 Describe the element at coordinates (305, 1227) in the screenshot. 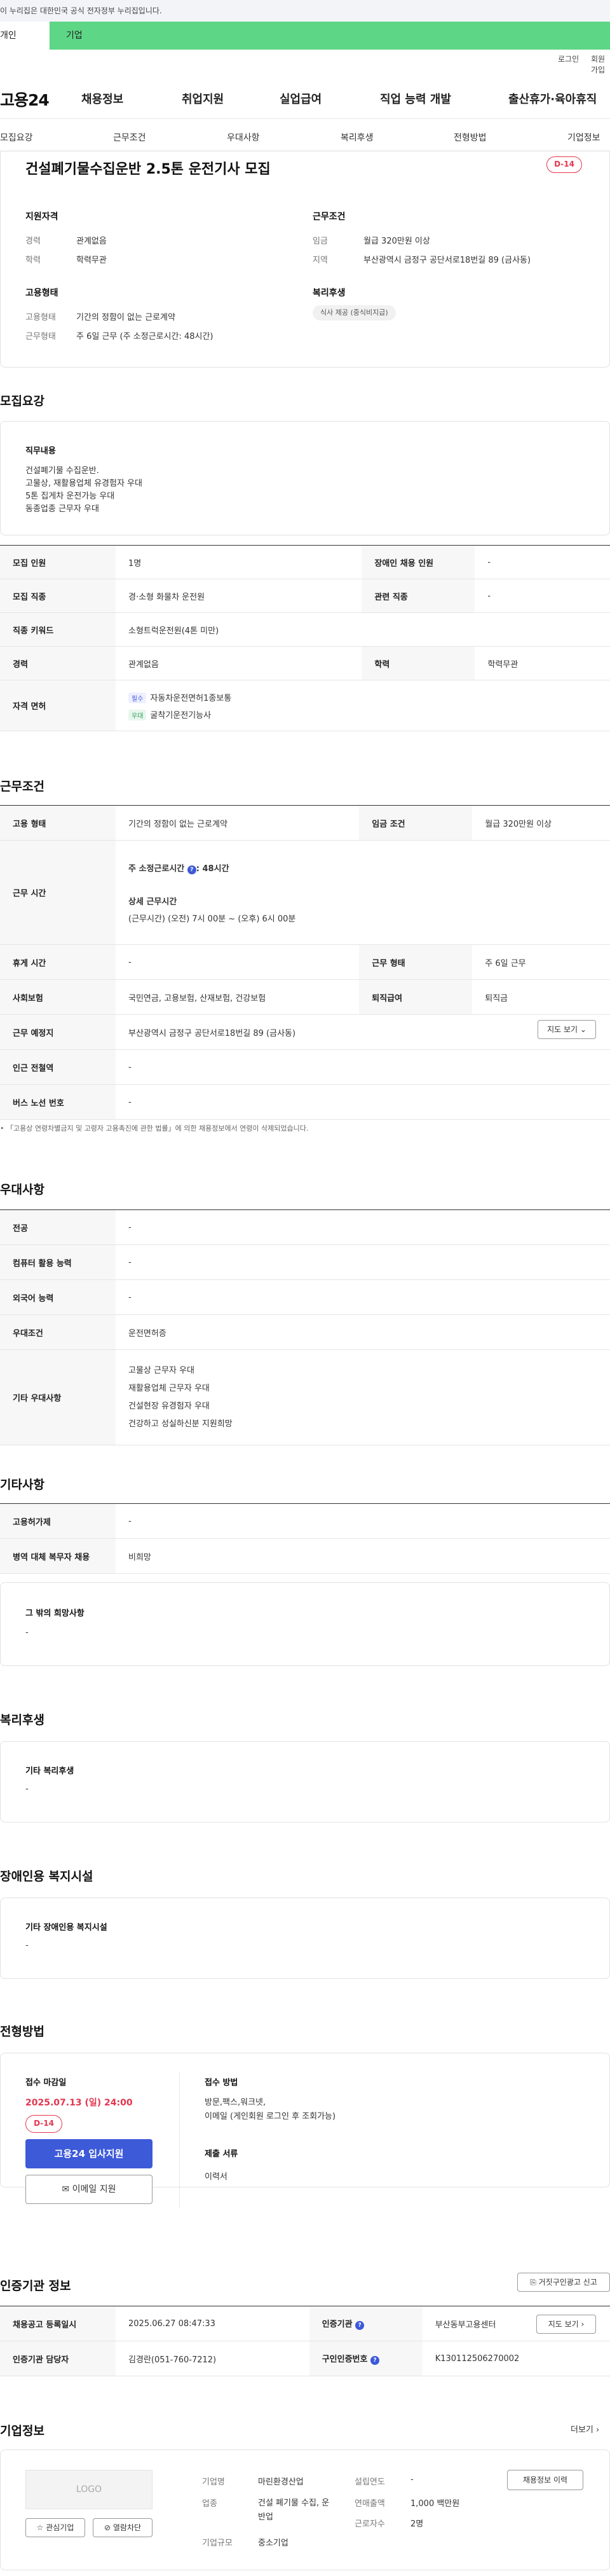

I see `table-row: 전공 -` at that location.